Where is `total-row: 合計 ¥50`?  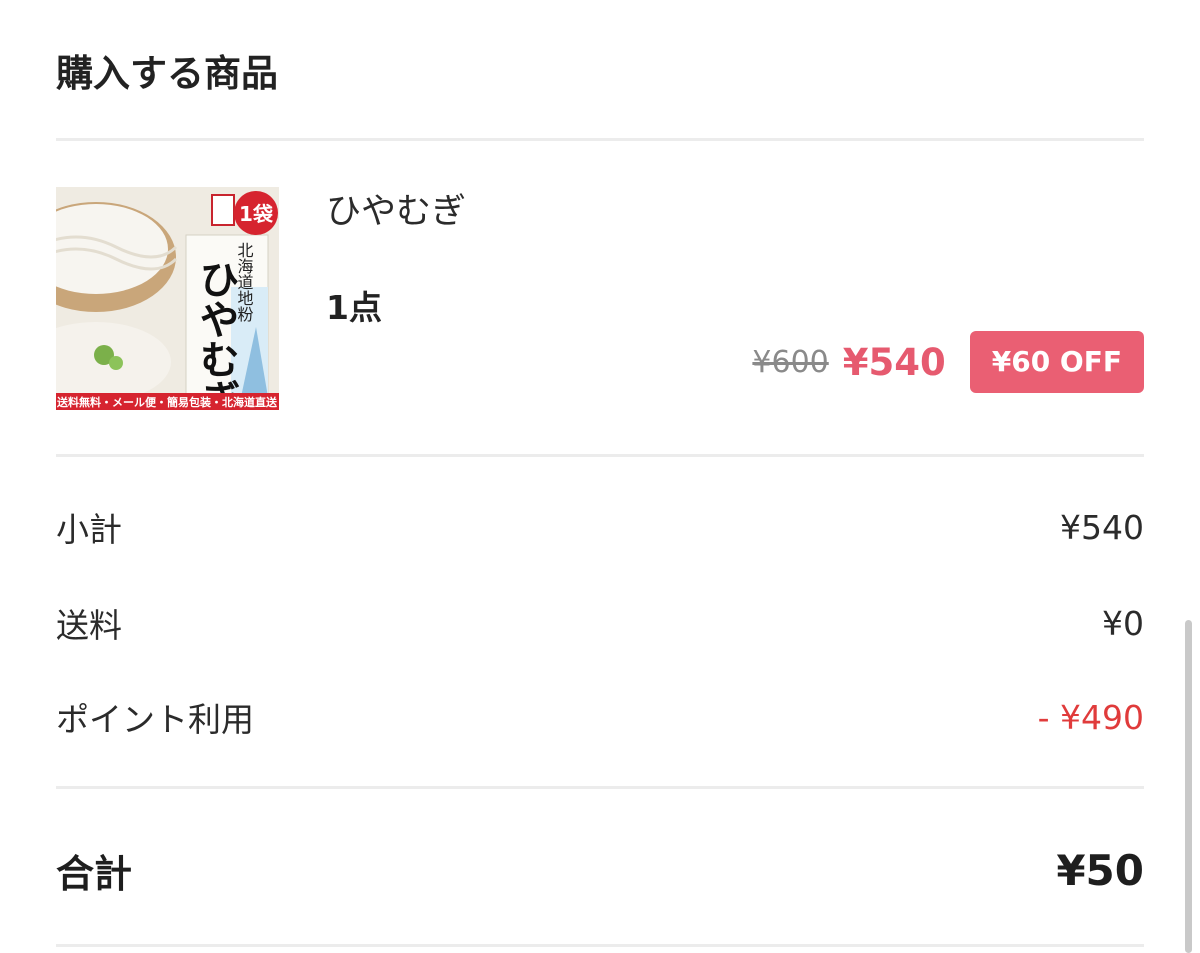 total-row: 合計 ¥50 is located at coordinates (600, 870).